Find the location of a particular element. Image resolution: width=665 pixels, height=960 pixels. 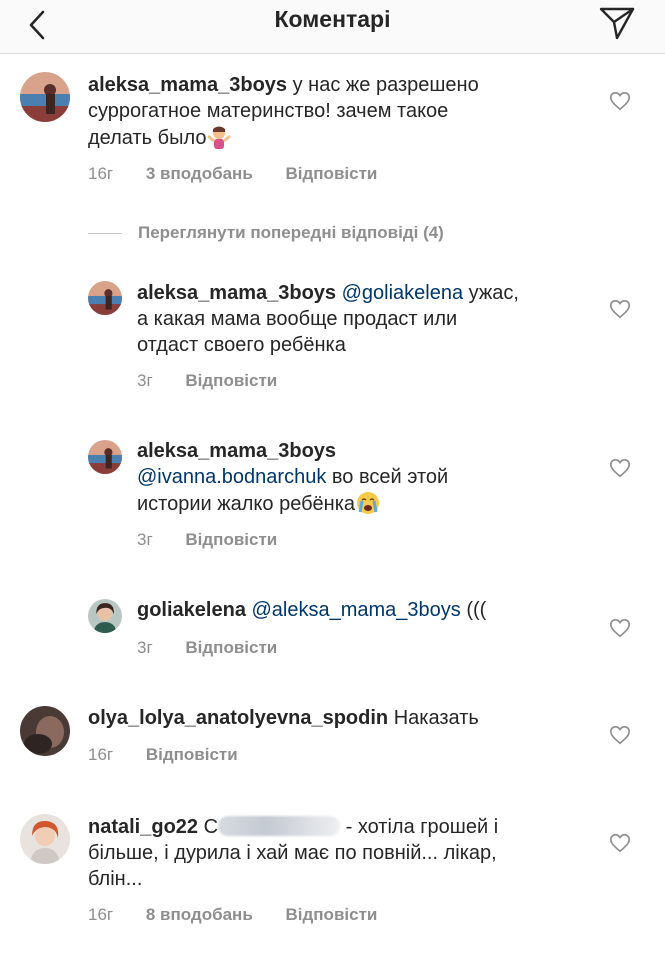

direct-send-button is located at coordinates (617, 22).